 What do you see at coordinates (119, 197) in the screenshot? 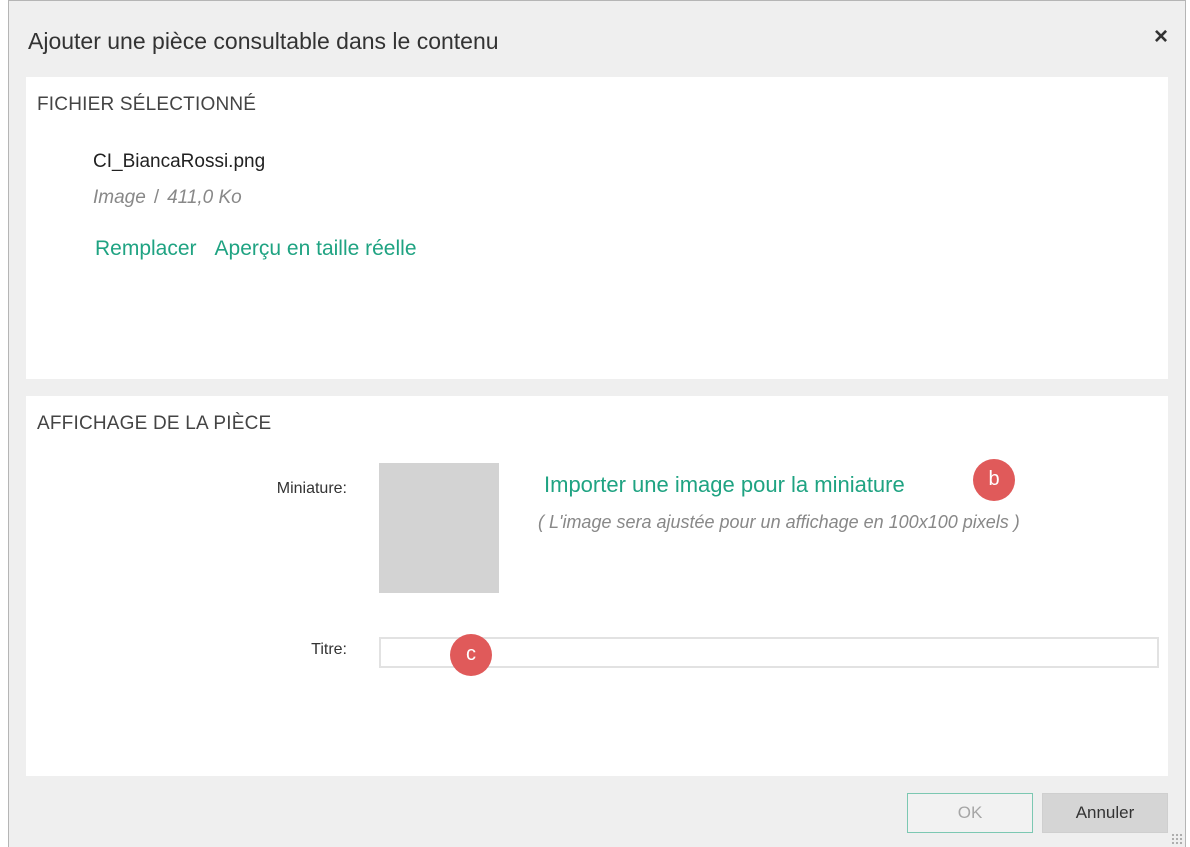
I see `file-type: Image` at bounding box center [119, 197].